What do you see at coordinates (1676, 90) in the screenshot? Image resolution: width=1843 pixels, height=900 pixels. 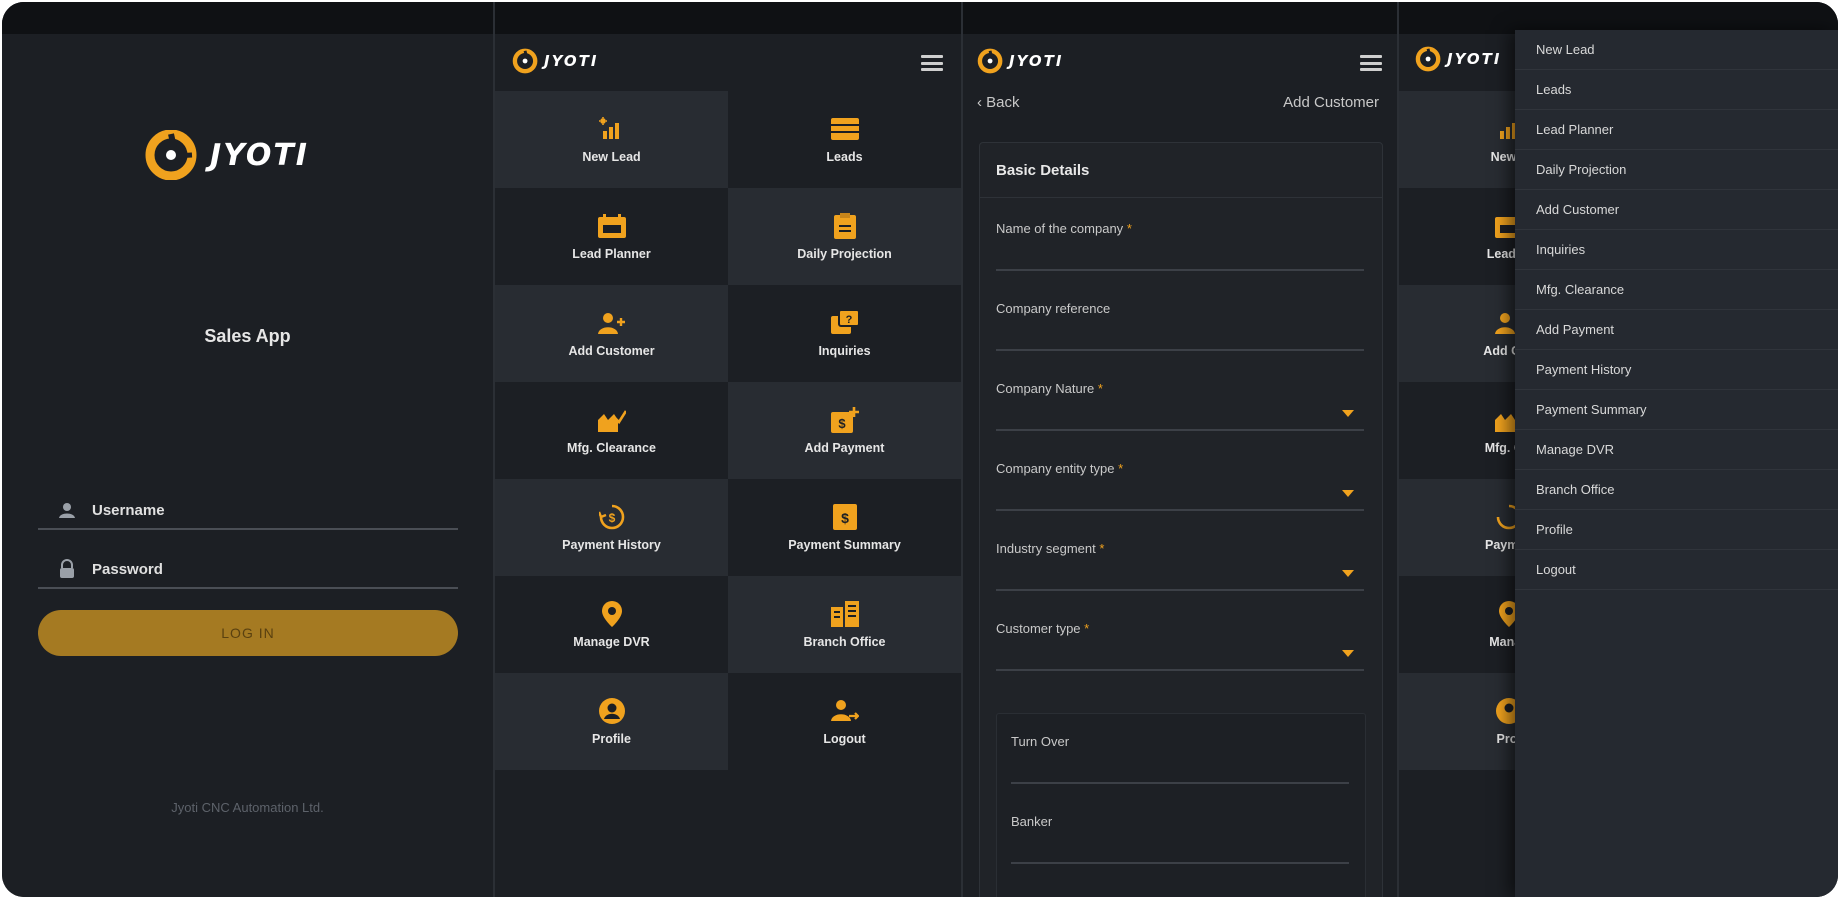 I see `drawer-item-leads: Leads` at bounding box center [1676, 90].